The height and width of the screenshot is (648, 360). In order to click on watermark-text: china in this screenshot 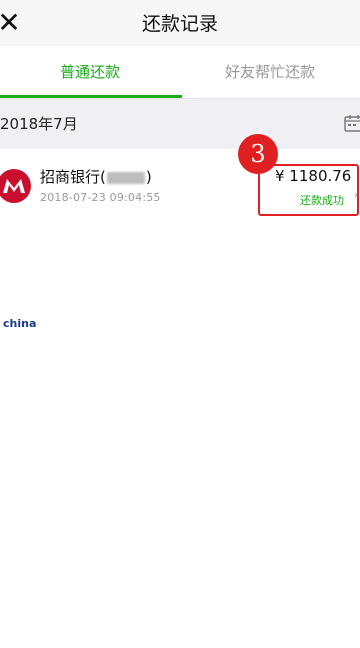, I will do `click(20, 323)`.